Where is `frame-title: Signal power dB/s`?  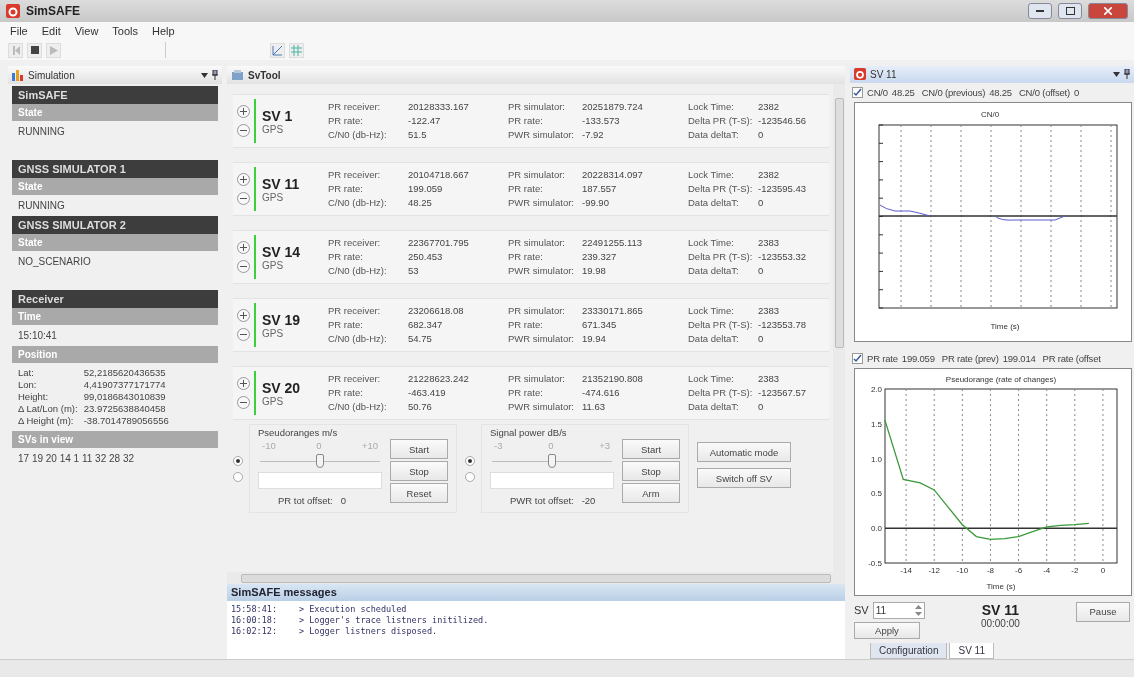
frame-title: Signal power dB/s is located at coordinates (529, 432).